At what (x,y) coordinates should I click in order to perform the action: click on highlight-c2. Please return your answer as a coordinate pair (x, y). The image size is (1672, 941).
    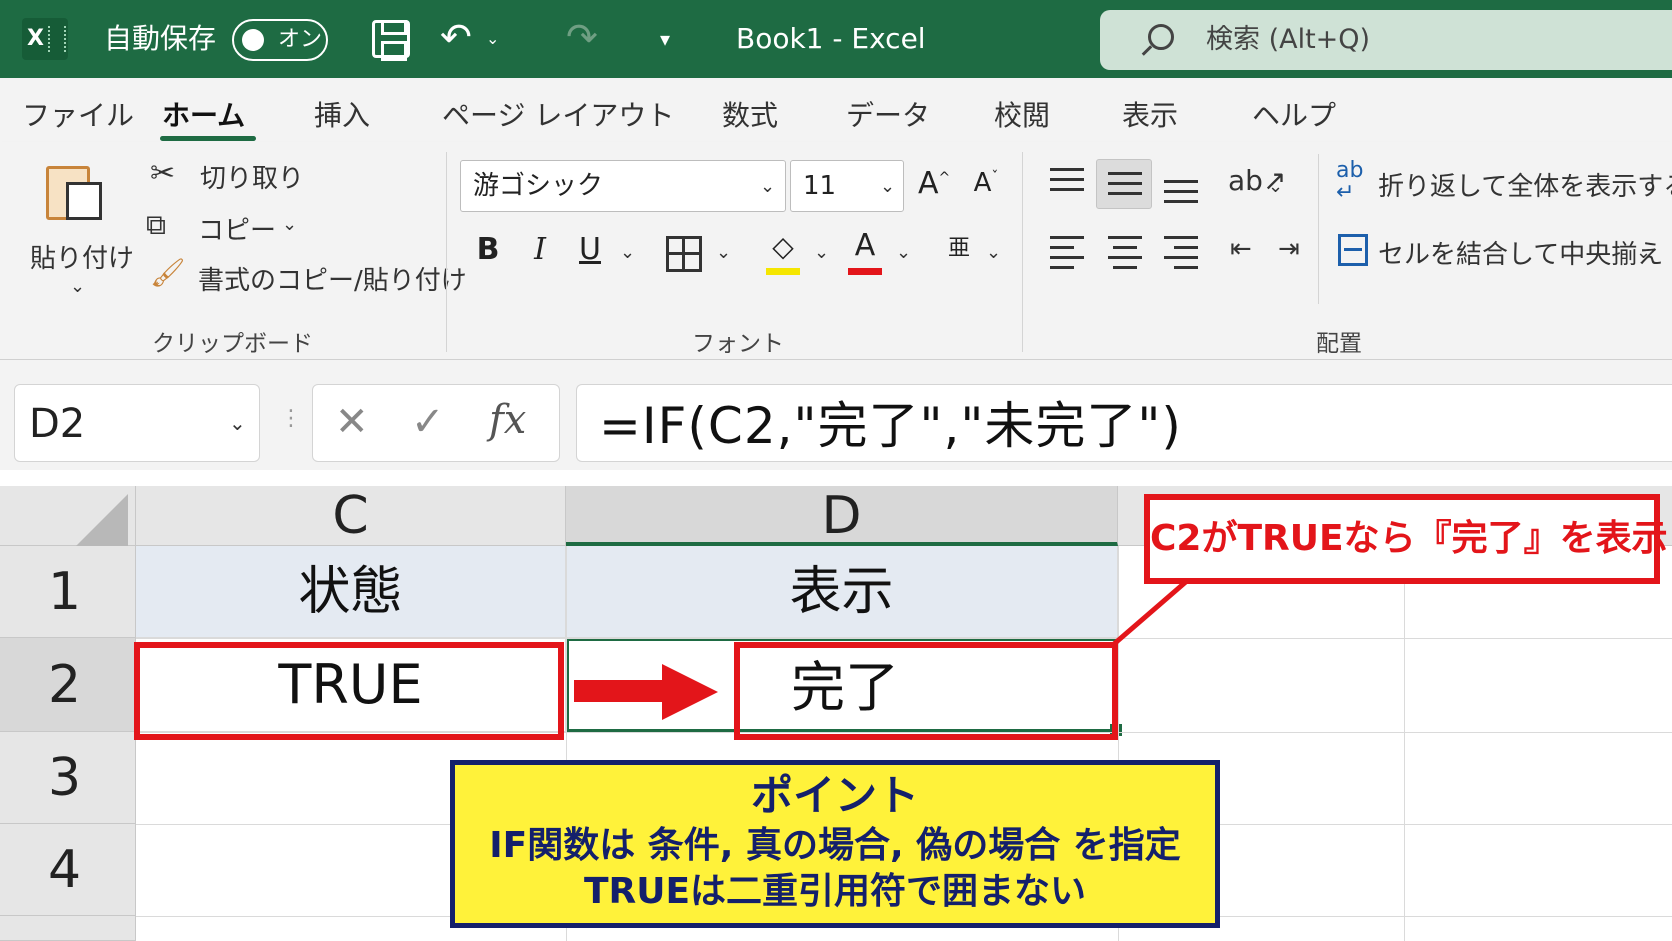
    Looking at the image, I should click on (349, 691).